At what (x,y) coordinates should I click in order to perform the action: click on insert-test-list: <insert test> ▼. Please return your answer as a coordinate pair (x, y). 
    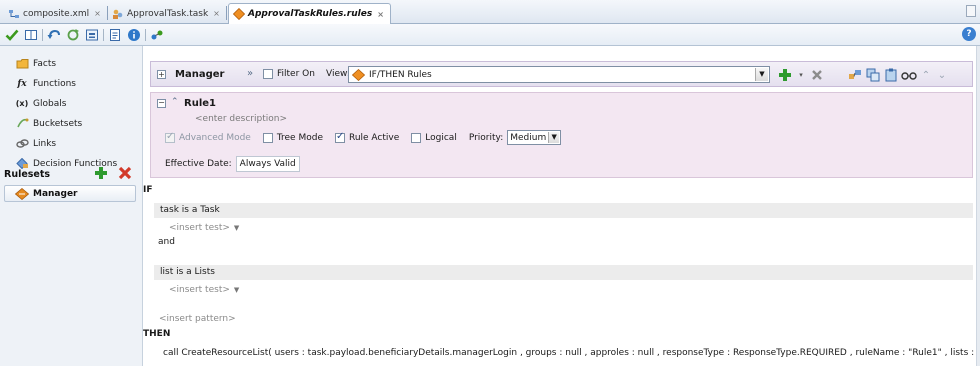
    Looking at the image, I should click on (204, 290).